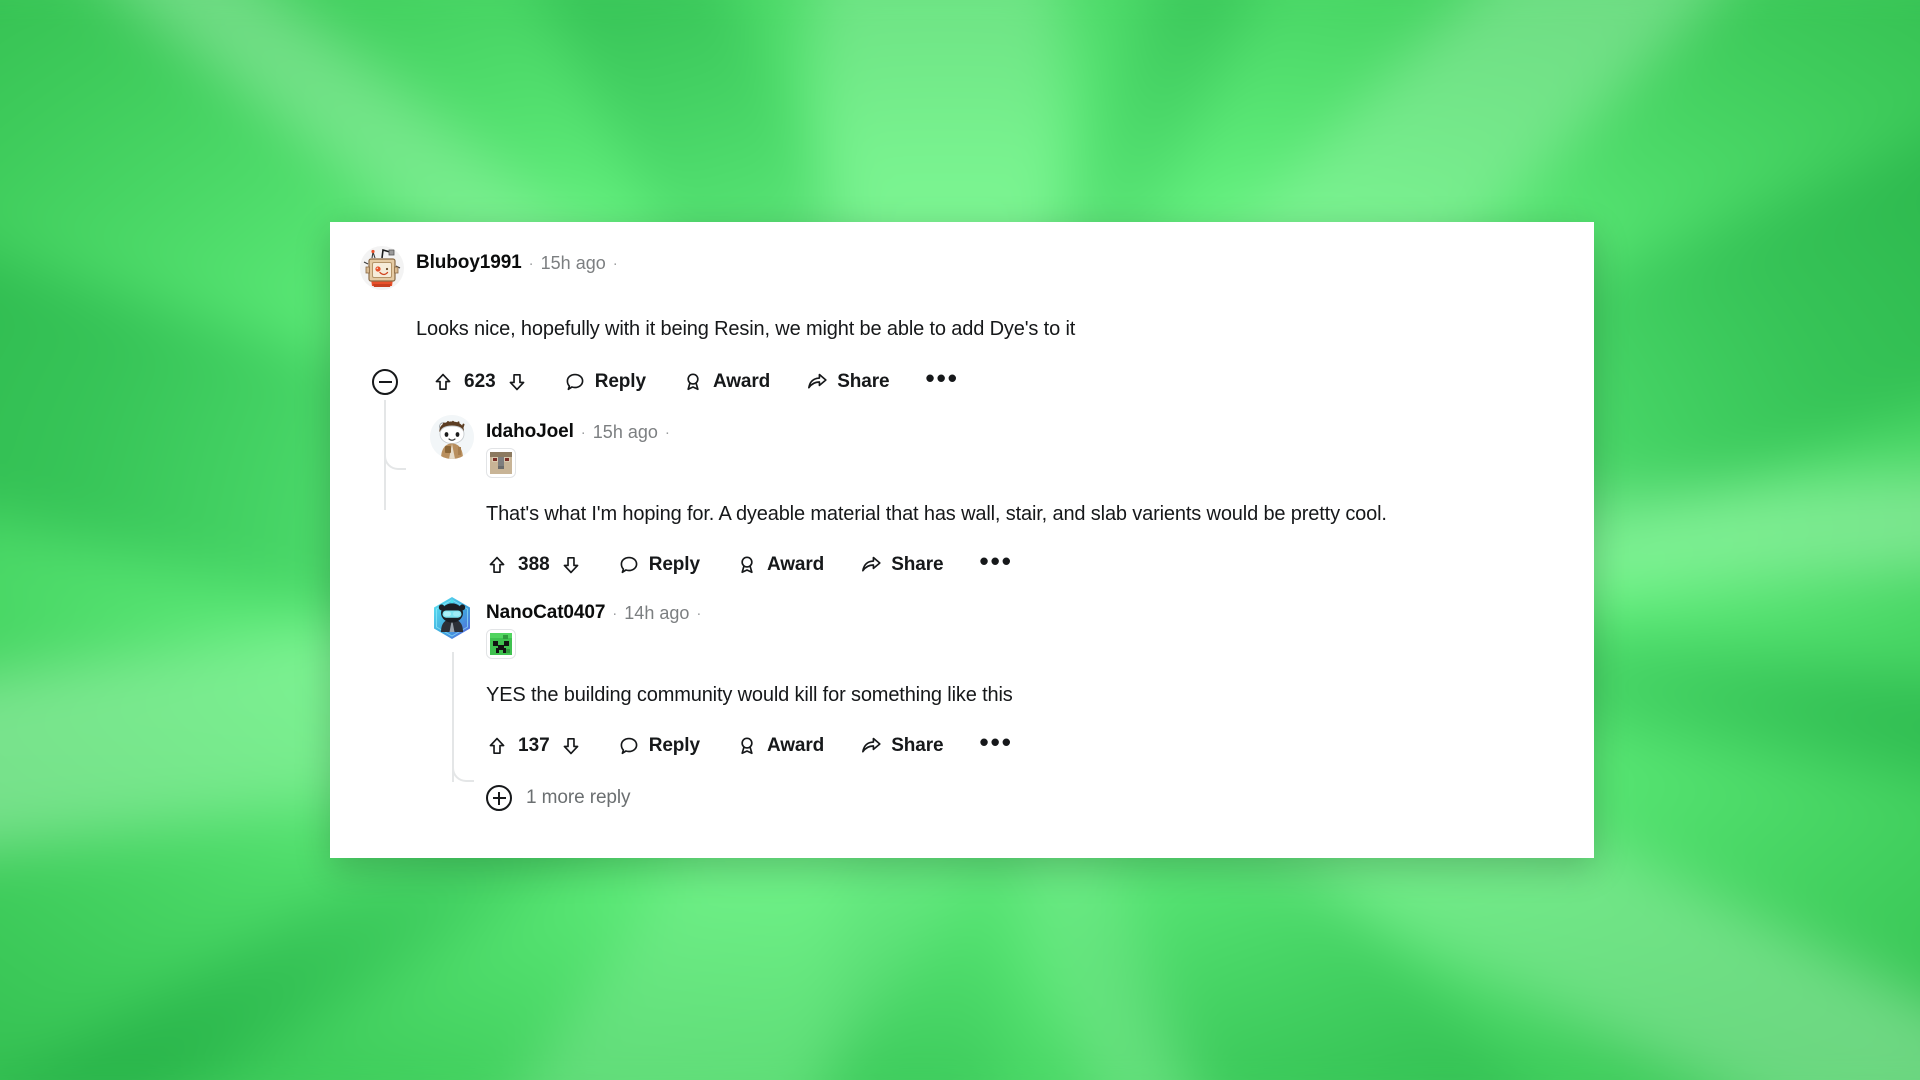 This screenshot has height=1080, width=1920. I want to click on comment-username: IdahoJoel, so click(530, 432).